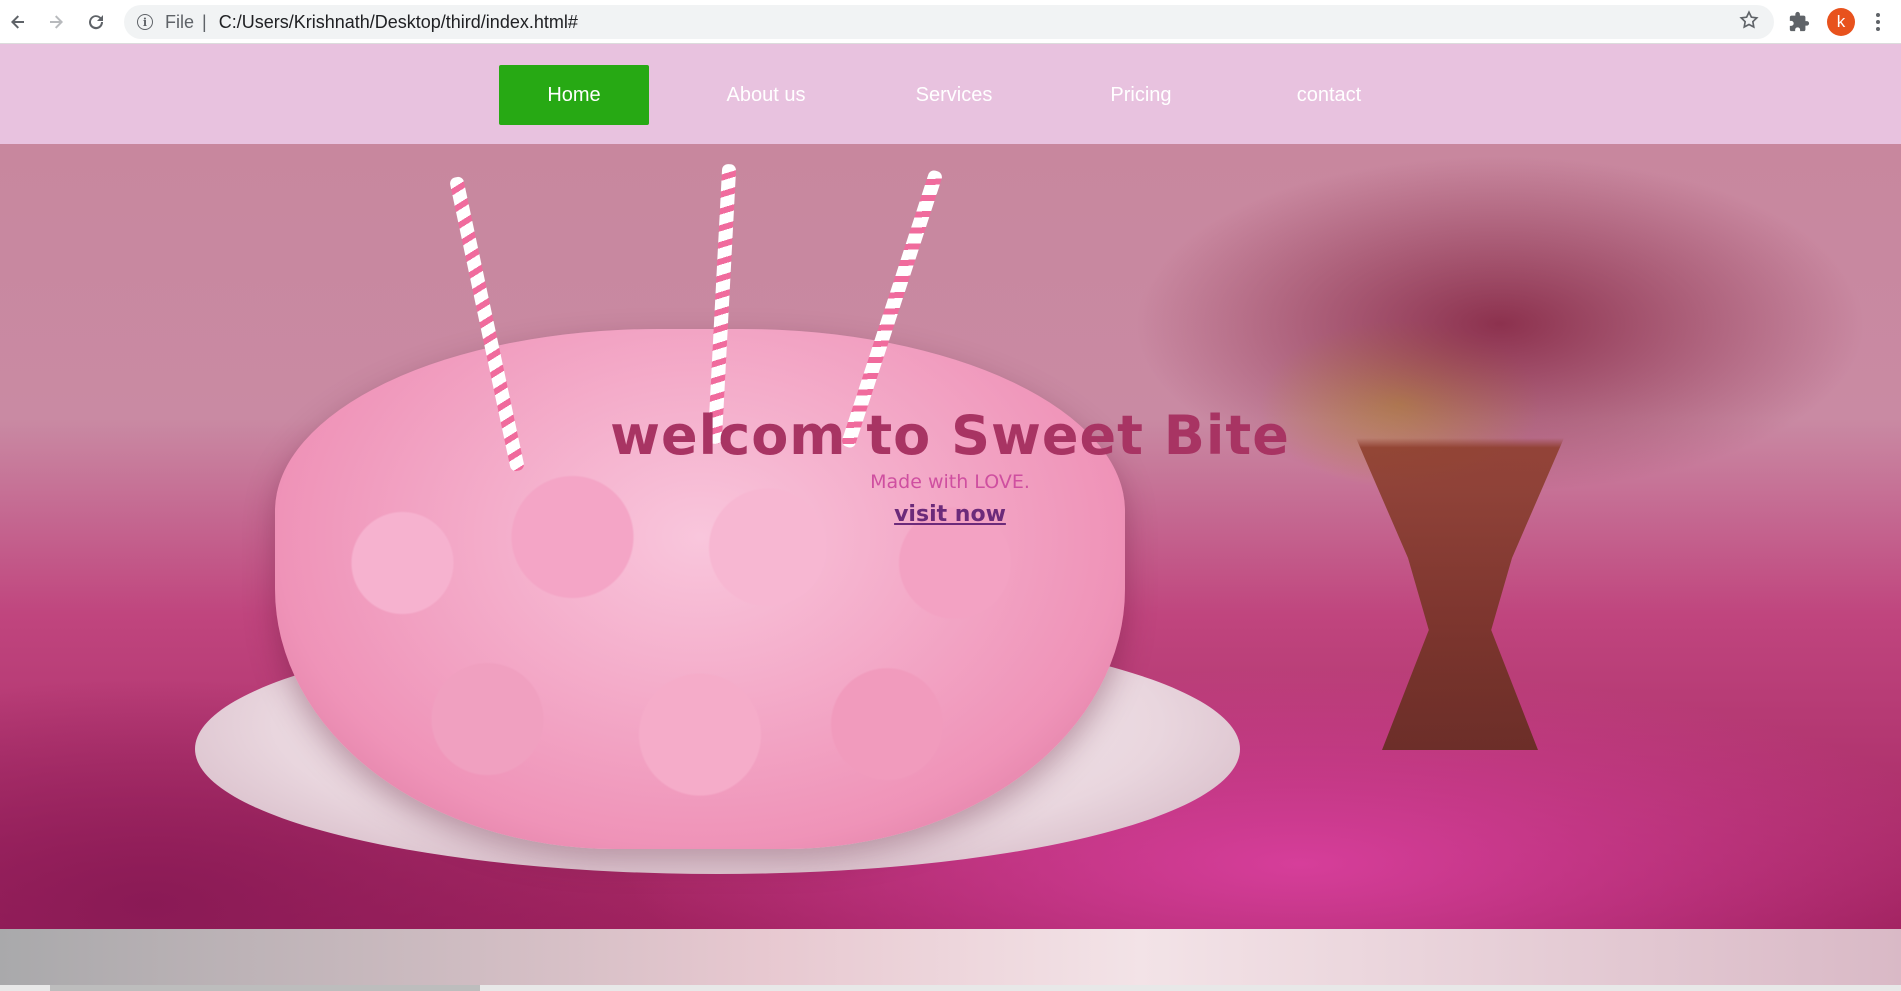 The width and height of the screenshot is (1901, 991). I want to click on file-label: File, so click(180, 21).